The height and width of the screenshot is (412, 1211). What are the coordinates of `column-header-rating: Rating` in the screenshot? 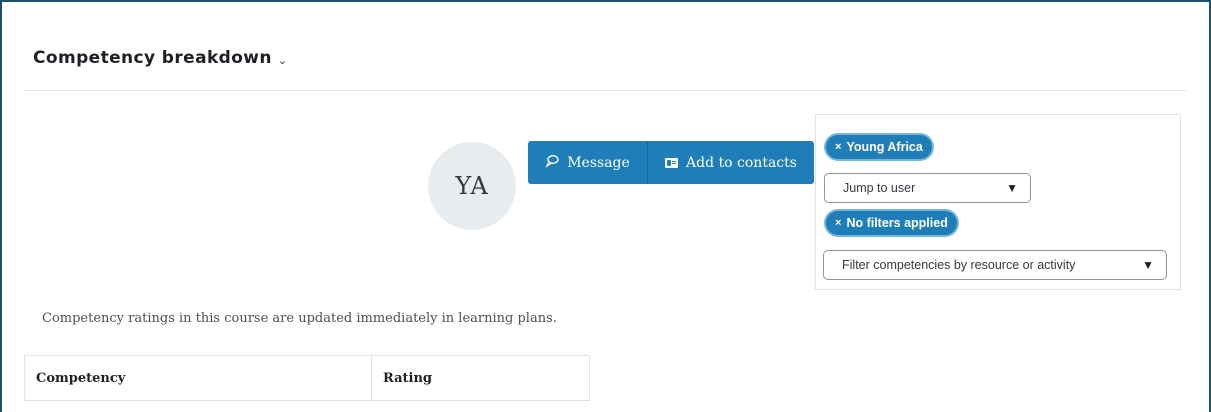 It's located at (480, 378).